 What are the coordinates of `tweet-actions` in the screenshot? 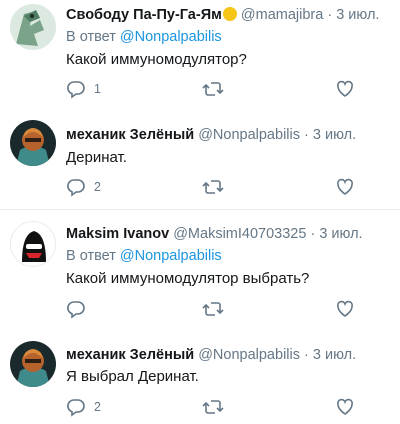 It's located at (216, 309).